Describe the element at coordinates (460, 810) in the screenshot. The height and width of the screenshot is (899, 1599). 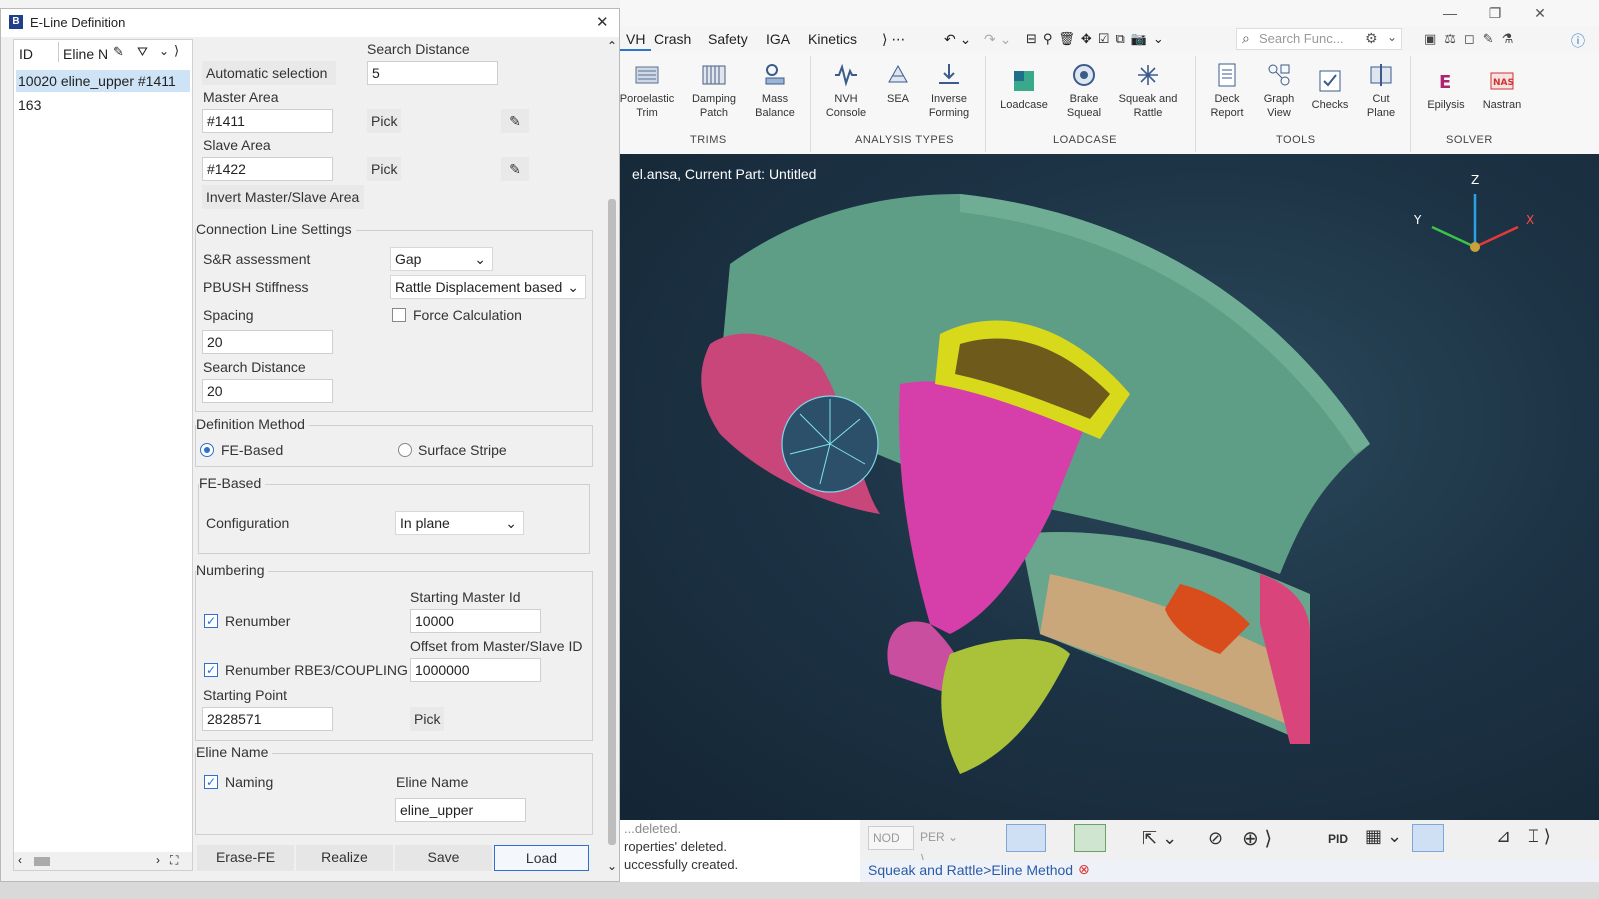
I see `eline-name-input: eline_upper` at that location.